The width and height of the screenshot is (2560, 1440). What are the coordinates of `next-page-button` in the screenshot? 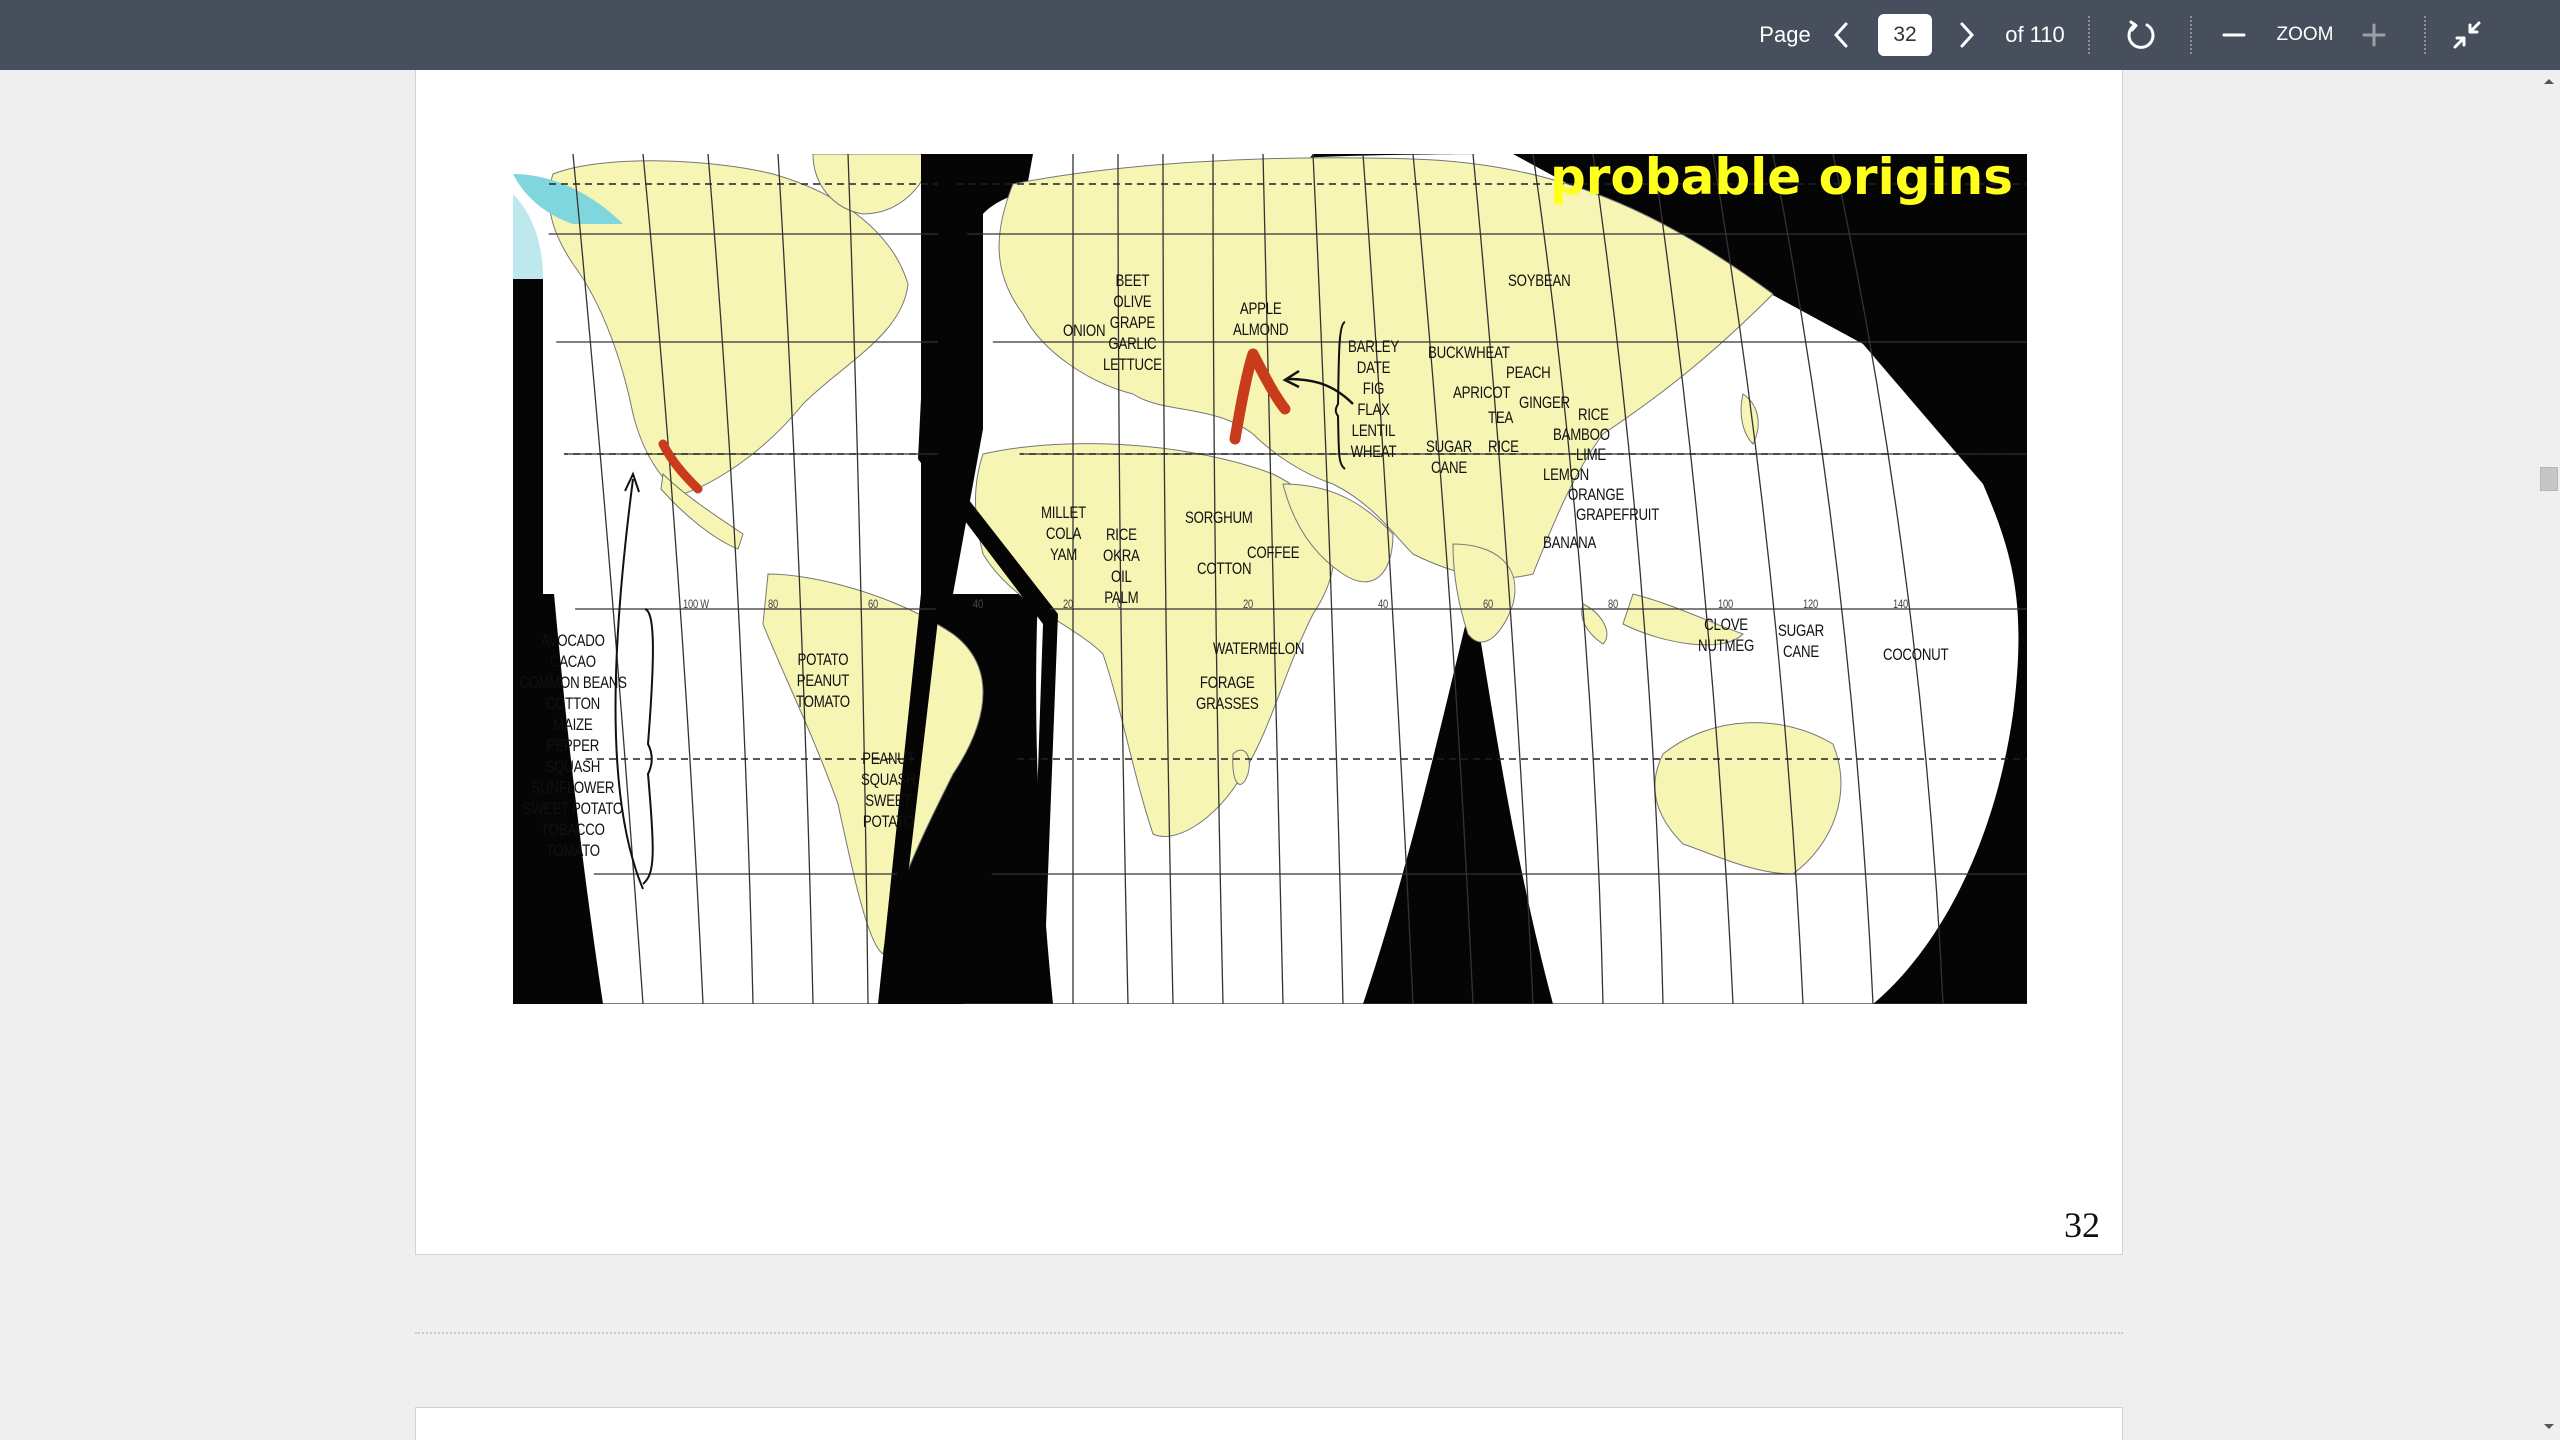 It's located at (1967, 35).